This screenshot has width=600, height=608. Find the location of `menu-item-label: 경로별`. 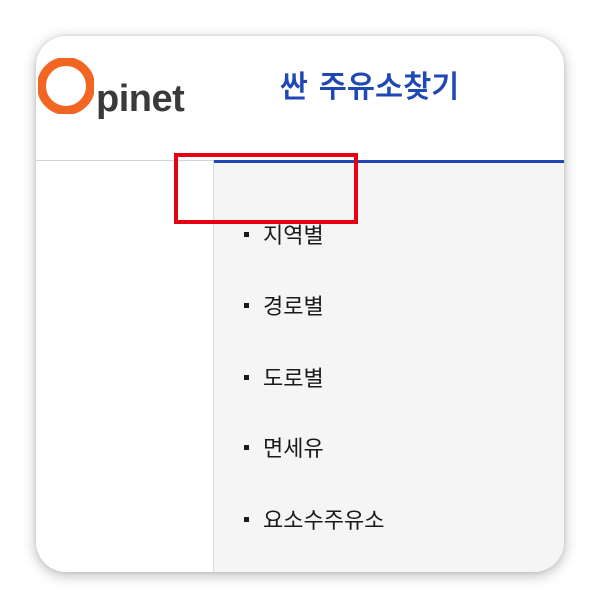

menu-item-label: 경로별 is located at coordinates (293, 307).